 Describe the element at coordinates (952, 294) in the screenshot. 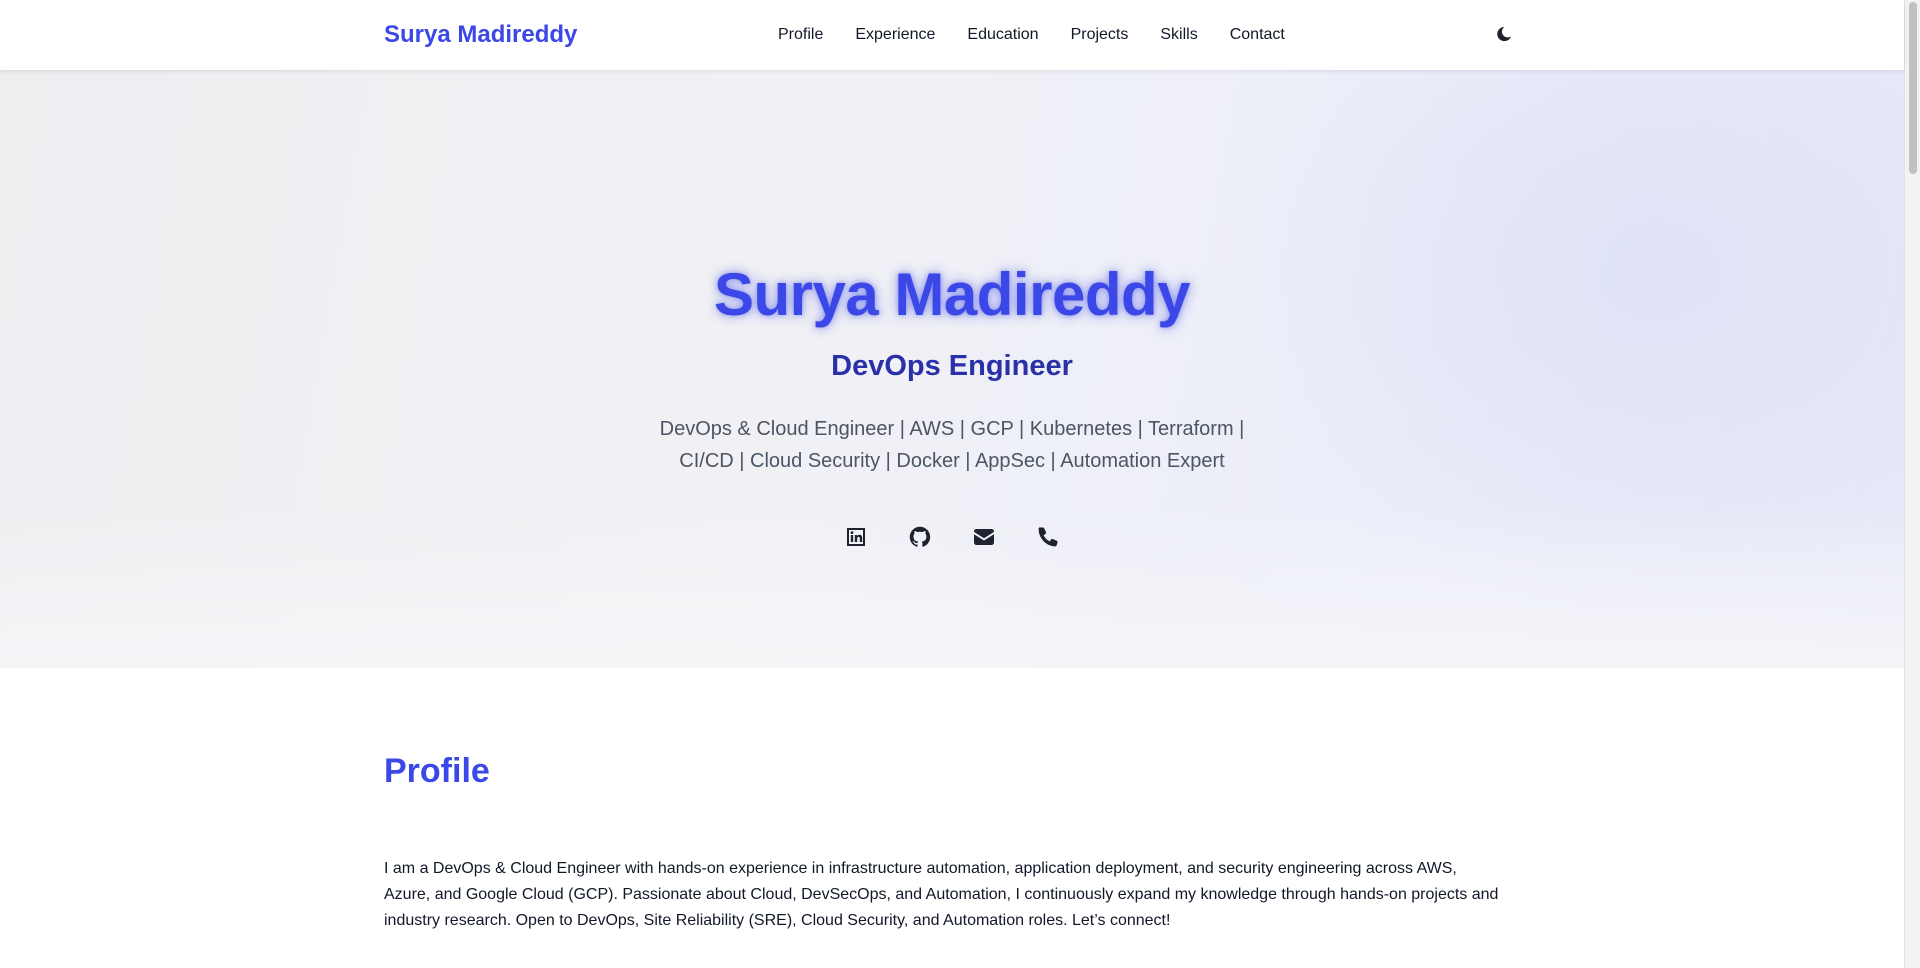

I see `hero-name: Surya Madireddy` at that location.